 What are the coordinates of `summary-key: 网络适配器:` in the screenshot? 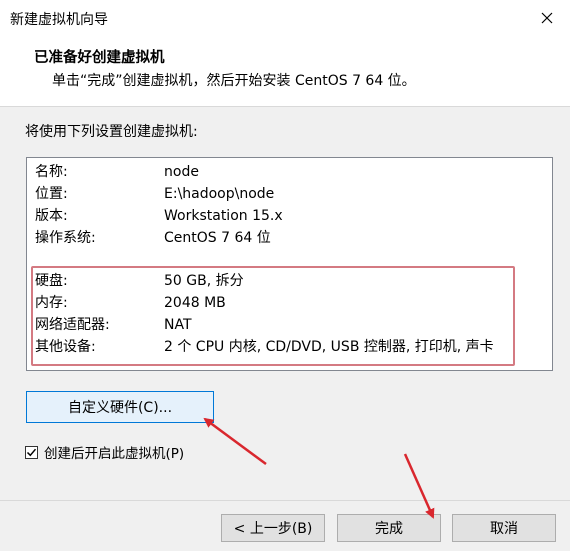 It's located at (72, 325).